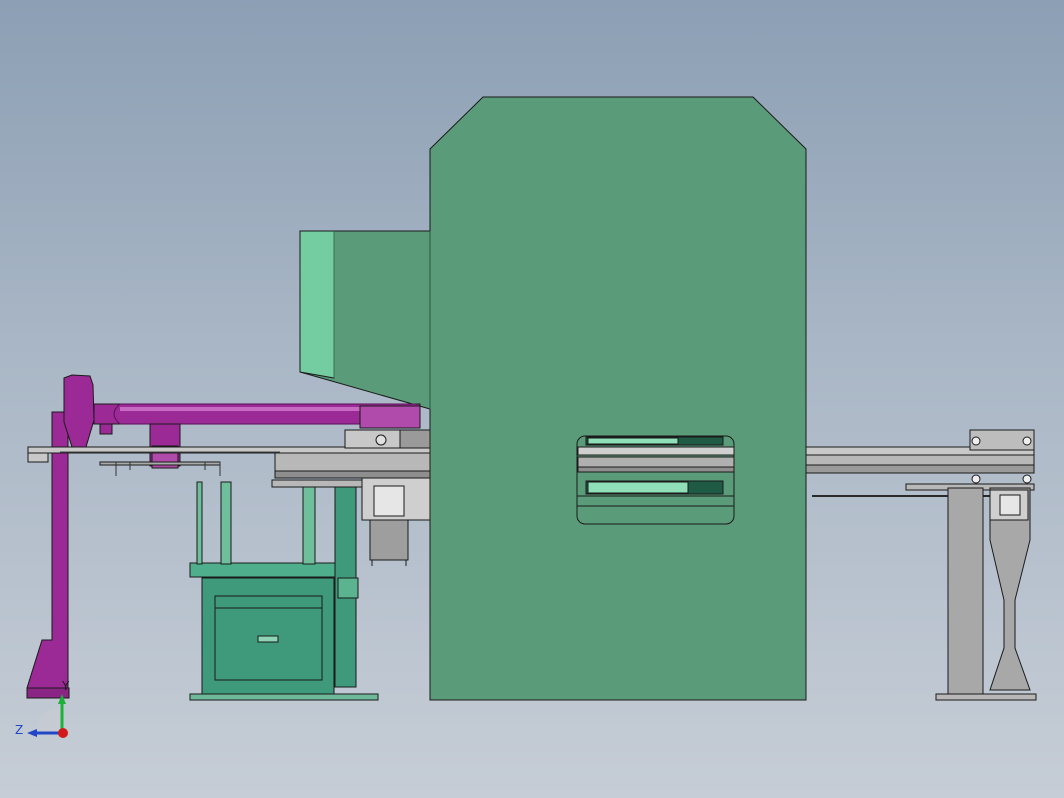  What do you see at coordinates (19, 730) in the screenshot?
I see `z-axis-label: Z` at bounding box center [19, 730].